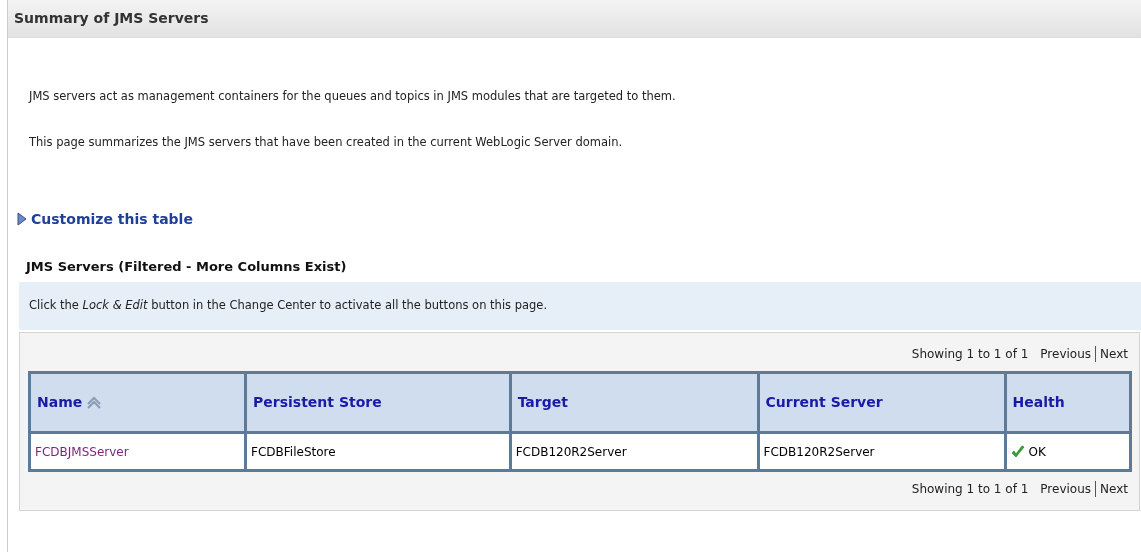 This screenshot has height=552, width=1141. What do you see at coordinates (634, 402) in the screenshot?
I see `column-header: Target` at bounding box center [634, 402].